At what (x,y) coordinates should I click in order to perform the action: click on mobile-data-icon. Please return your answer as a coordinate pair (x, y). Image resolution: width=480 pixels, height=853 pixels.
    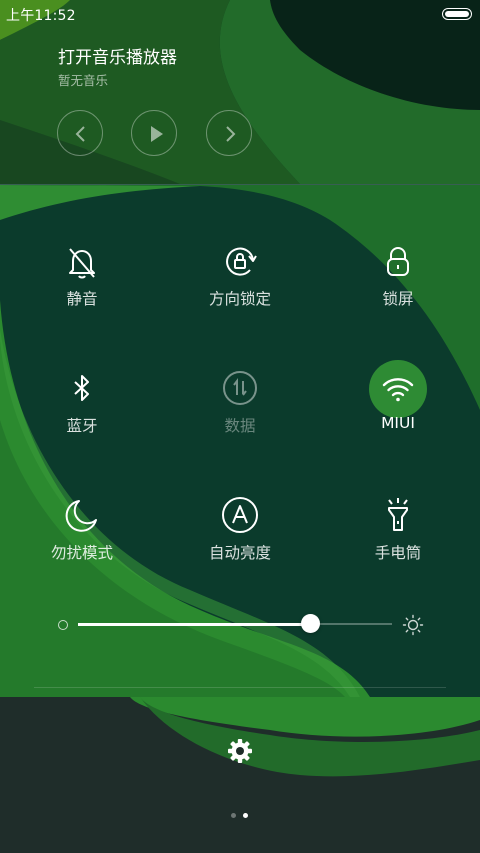
    Looking at the image, I should click on (240, 389).